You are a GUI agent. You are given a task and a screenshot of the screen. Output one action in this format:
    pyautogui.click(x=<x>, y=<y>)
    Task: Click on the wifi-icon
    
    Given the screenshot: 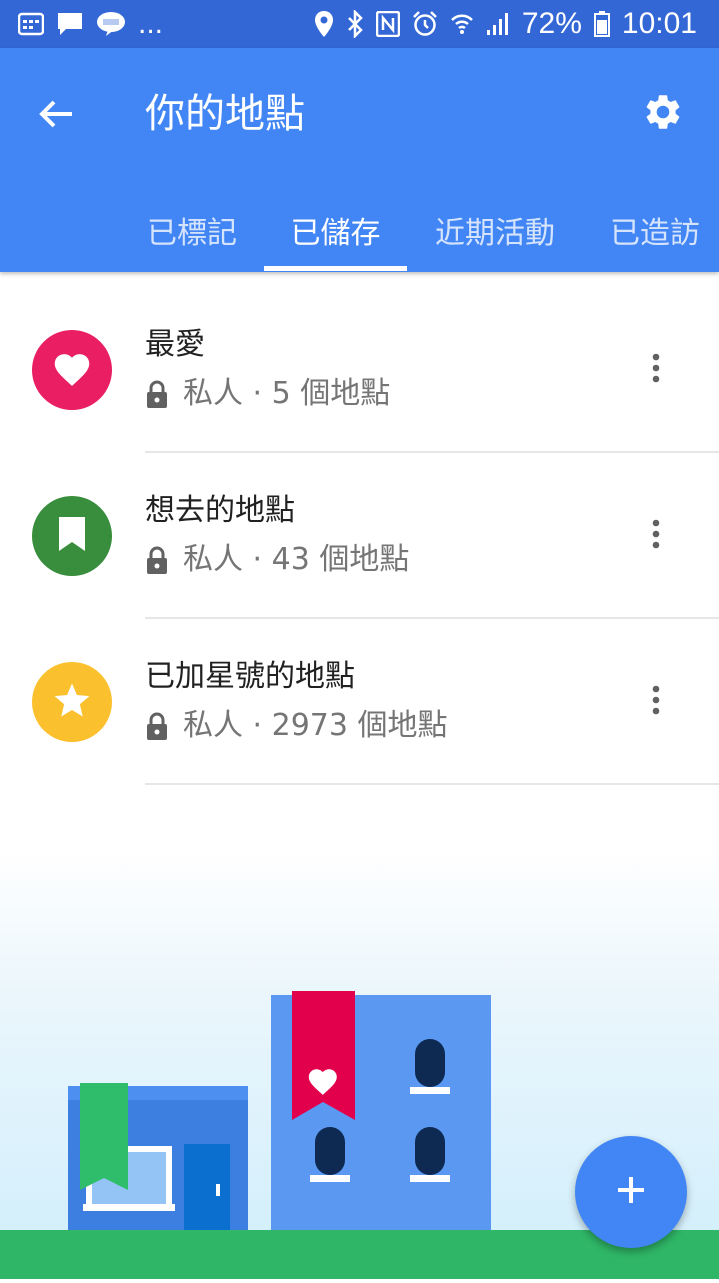 What is the action you would take?
    pyautogui.click(x=462, y=24)
    